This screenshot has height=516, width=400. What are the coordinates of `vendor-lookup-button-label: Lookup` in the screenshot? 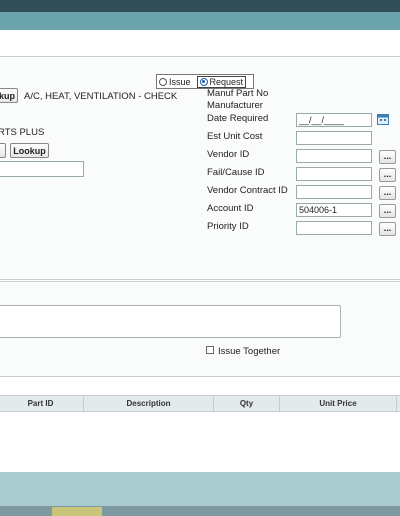 It's located at (29, 150).